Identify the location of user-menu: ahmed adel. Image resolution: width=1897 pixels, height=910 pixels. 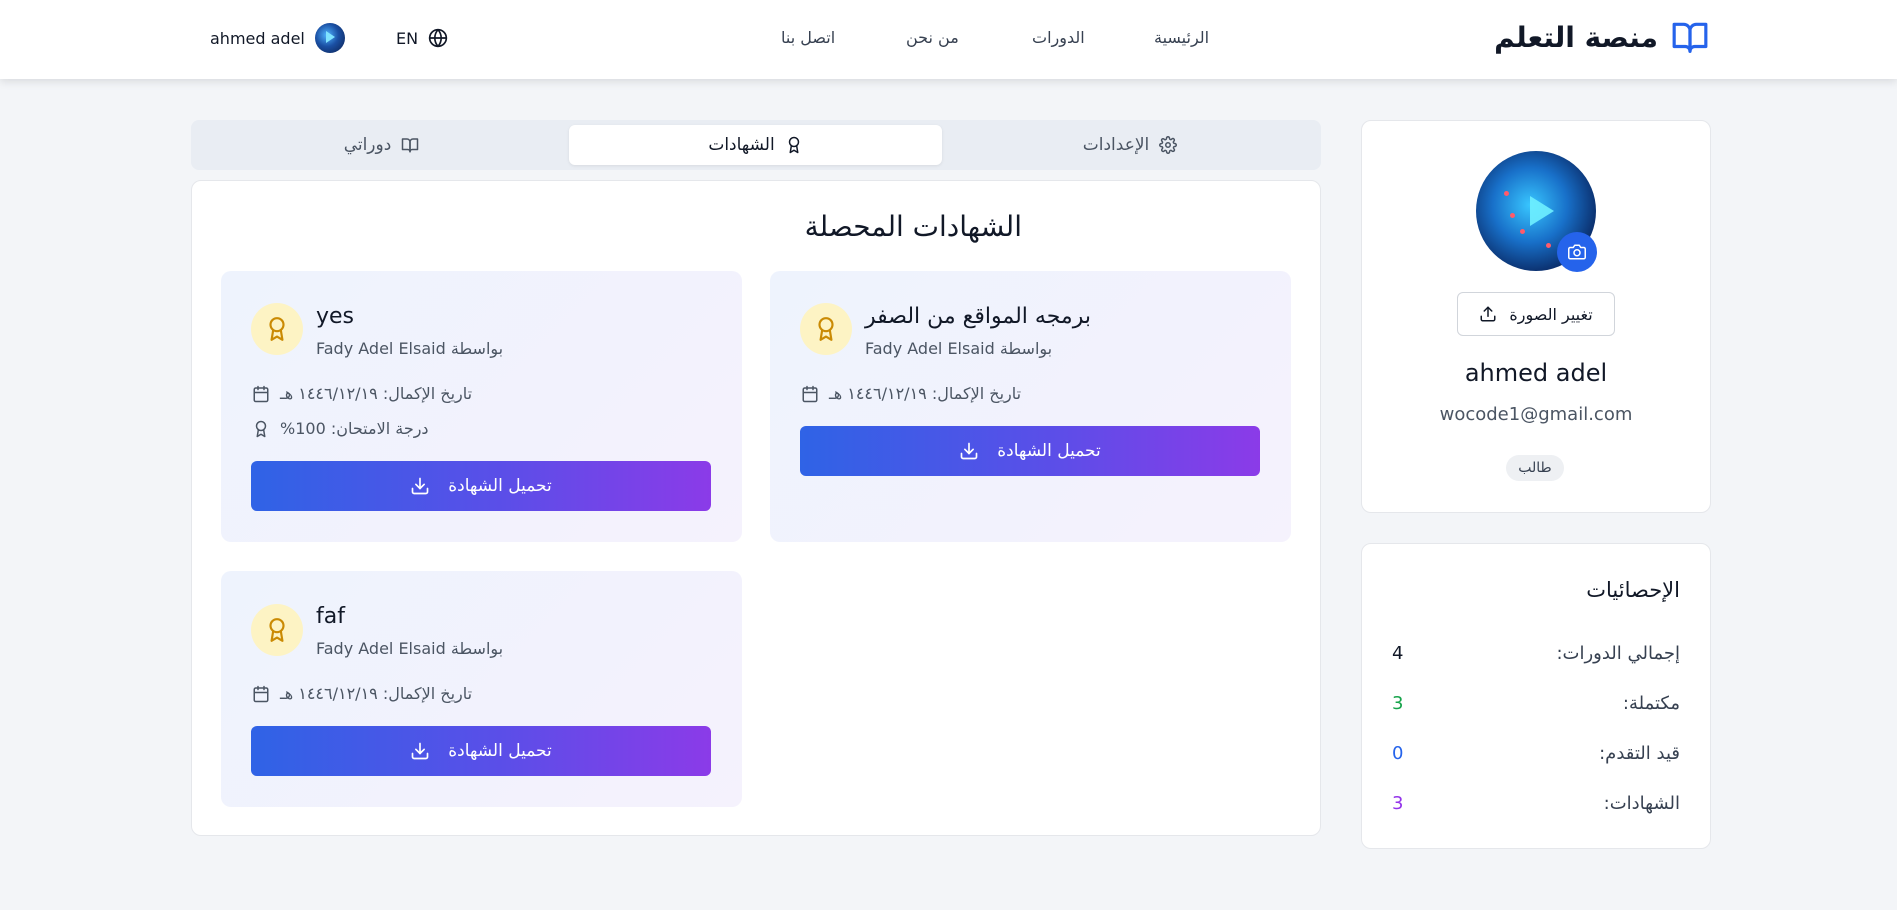
(277, 38).